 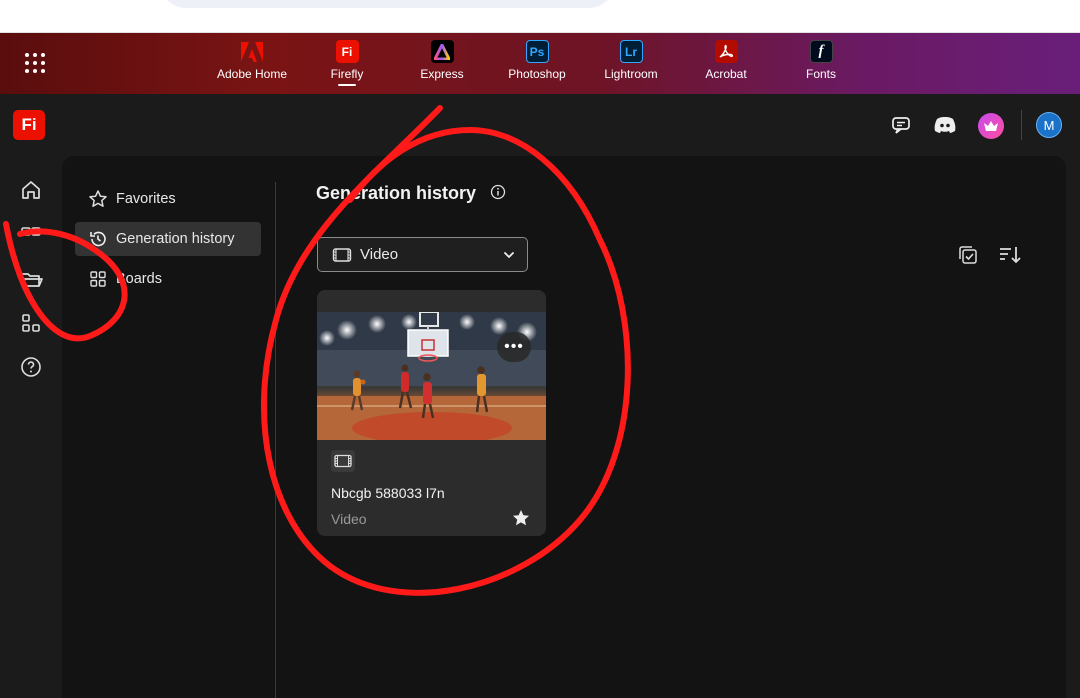 What do you see at coordinates (991, 126) in the screenshot?
I see `crown-premium-icon` at bounding box center [991, 126].